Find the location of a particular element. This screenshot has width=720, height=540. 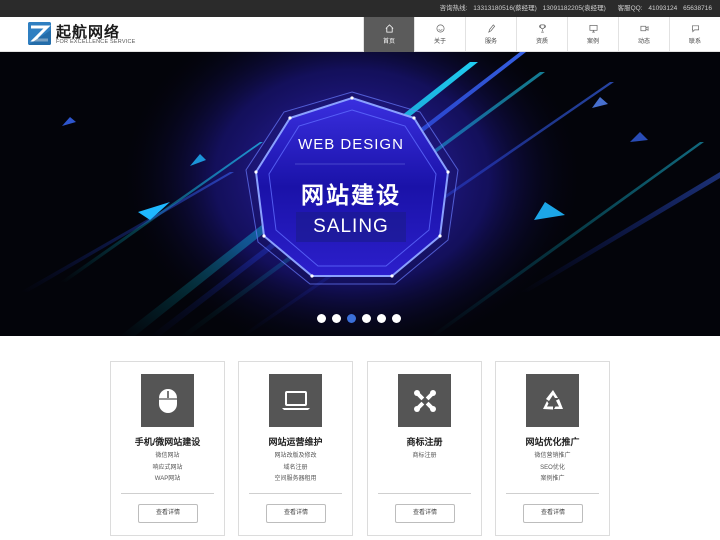

banner-tagline: SALING is located at coordinates (351, 226).